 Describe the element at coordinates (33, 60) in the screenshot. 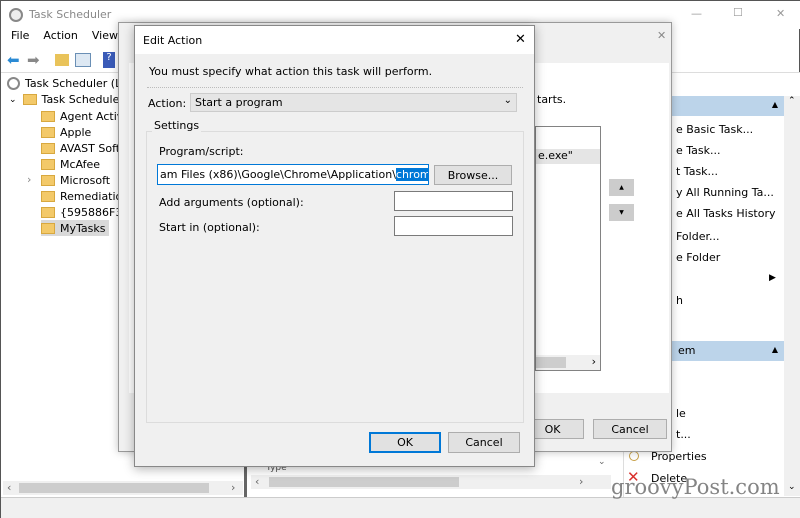

I see `forward-icon: ➡` at that location.